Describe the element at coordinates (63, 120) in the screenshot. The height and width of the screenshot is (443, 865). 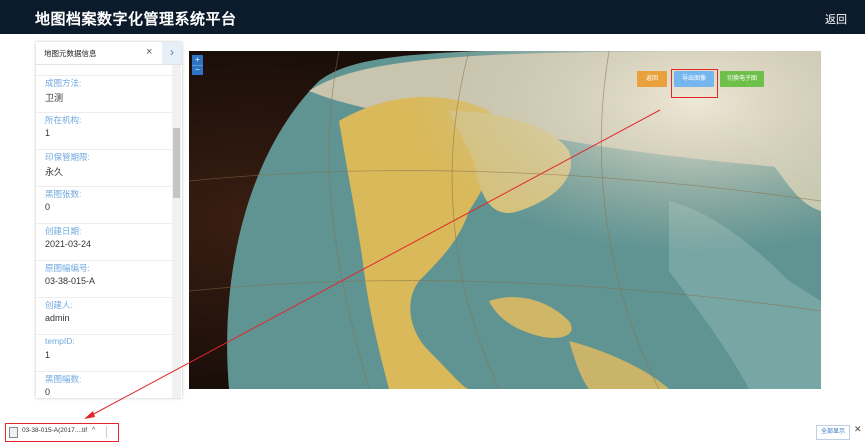
I see `field-label: 所在机构:` at that location.